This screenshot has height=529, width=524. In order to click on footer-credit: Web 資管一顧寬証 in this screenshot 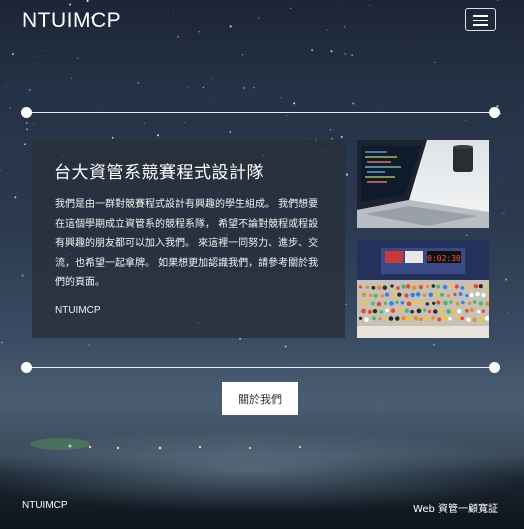, I will do `click(455, 509)`.